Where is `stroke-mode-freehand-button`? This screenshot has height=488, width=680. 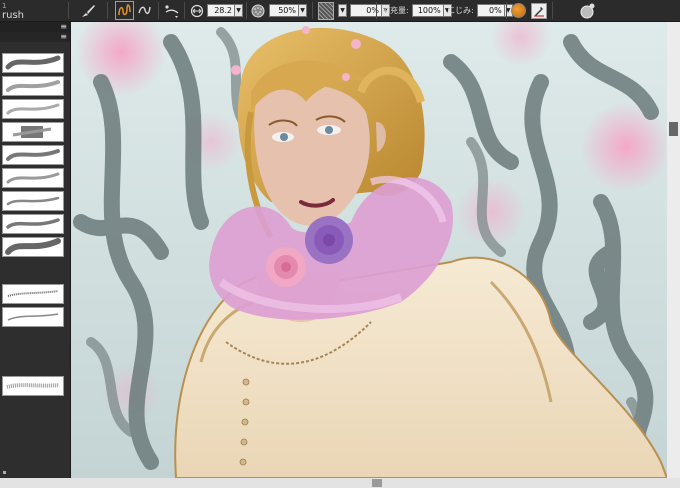
stroke-mode-freehand-button is located at coordinates (124, 10).